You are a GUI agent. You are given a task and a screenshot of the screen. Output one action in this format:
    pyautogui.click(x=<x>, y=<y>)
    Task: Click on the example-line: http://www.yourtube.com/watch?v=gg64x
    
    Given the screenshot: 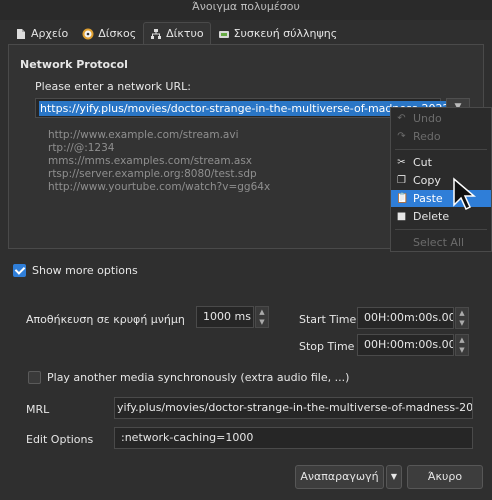 What is the action you would take?
    pyautogui.click(x=159, y=187)
    